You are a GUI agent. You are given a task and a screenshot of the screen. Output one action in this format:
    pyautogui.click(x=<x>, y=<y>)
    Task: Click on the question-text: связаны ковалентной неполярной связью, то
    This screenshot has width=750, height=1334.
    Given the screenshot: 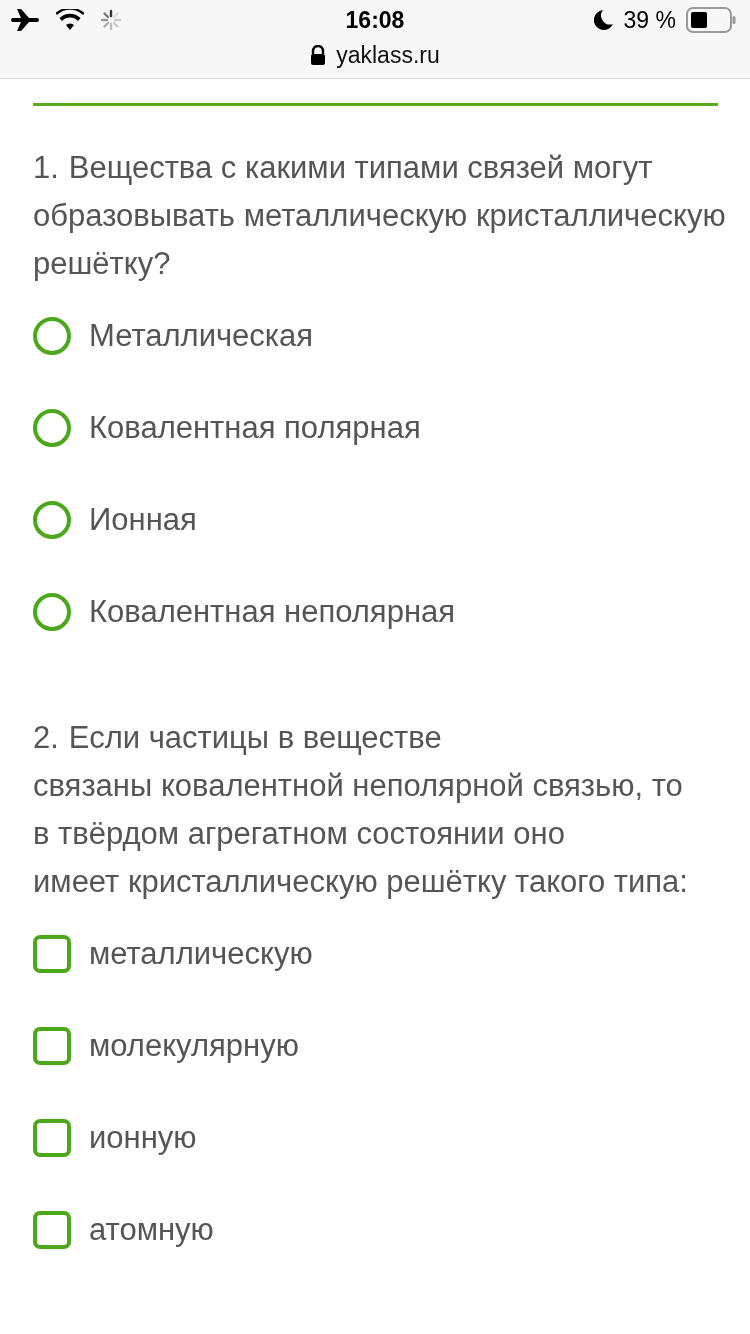 What is the action you would take?
    pyautogui.click(x=358, y=786)
    